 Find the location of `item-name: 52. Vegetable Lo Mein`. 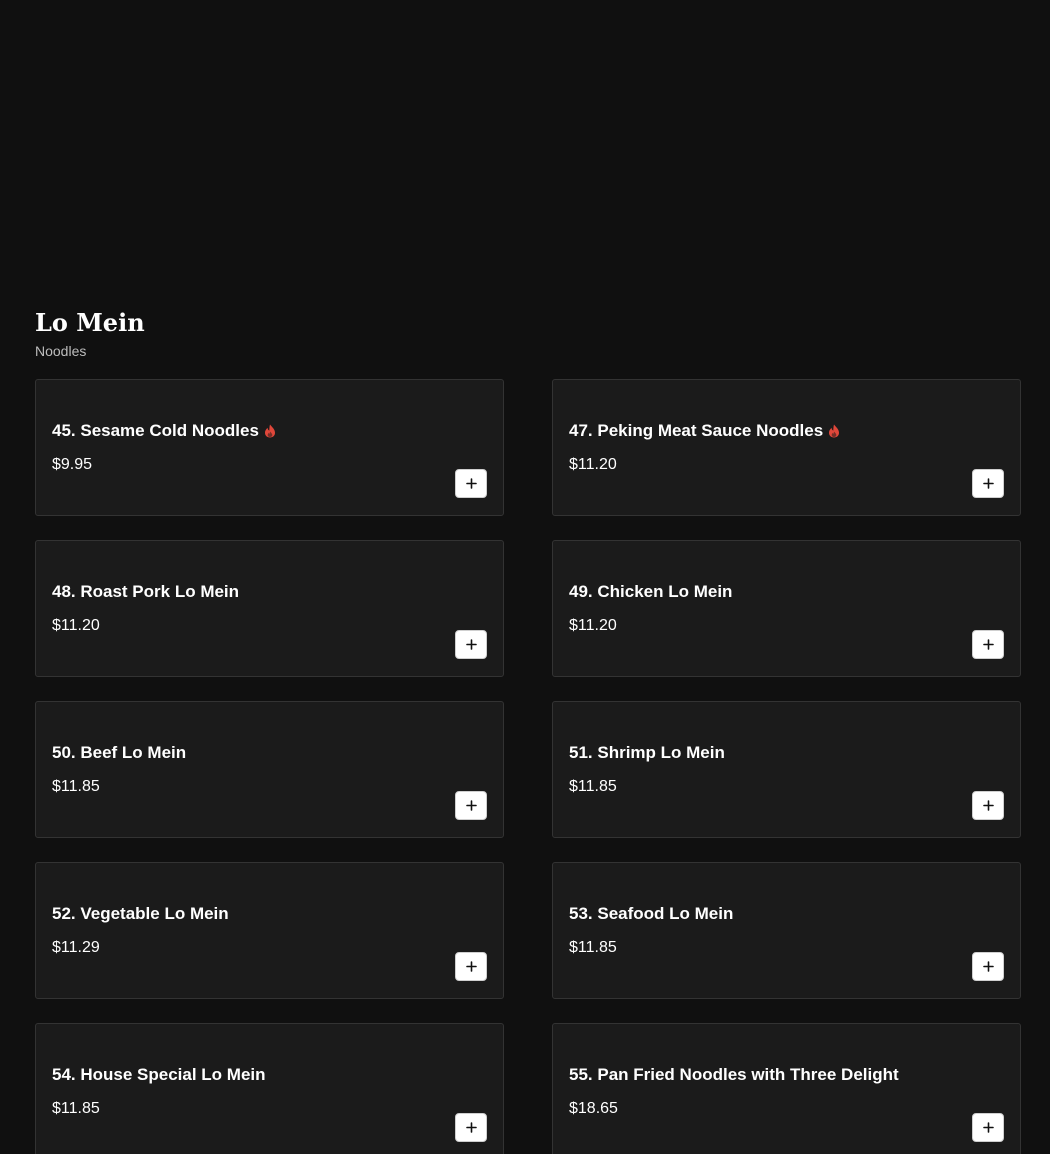

item-name: 52. Vegetable Lo Mein is located at coordinates (140, 913).